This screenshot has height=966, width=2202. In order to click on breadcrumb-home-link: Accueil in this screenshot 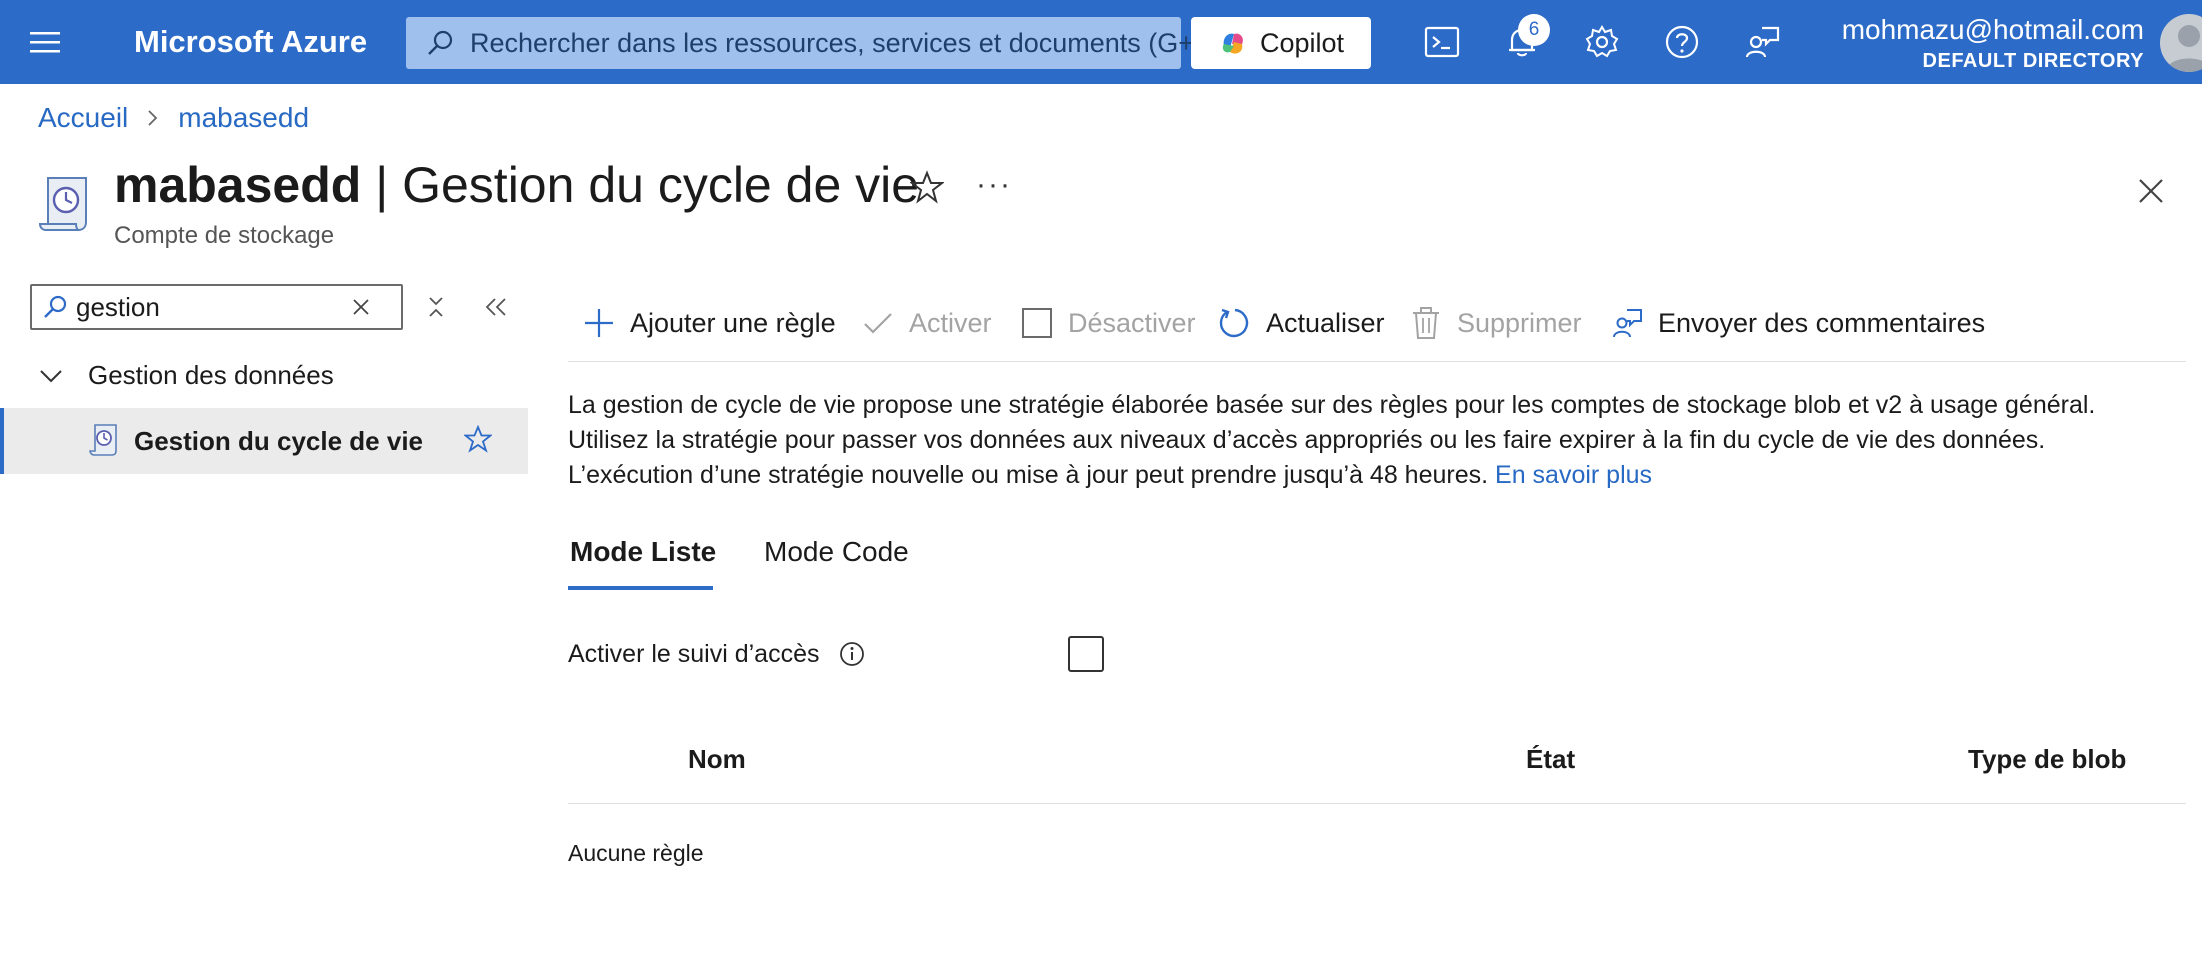, I will do `click(83, 118)`.